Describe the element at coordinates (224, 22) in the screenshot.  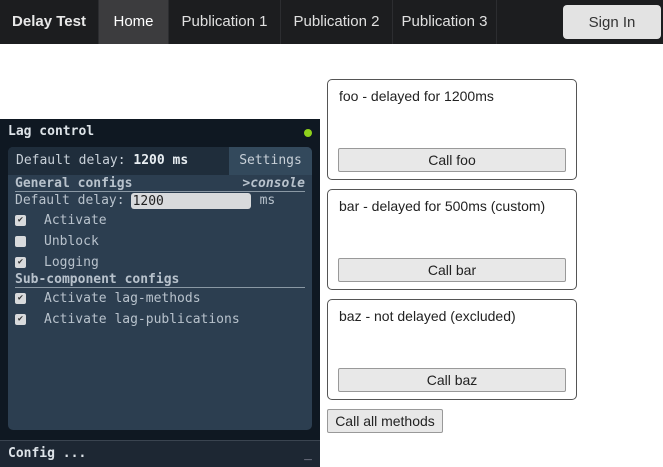
I see `nav-publication-1: Publication 1` at that location.